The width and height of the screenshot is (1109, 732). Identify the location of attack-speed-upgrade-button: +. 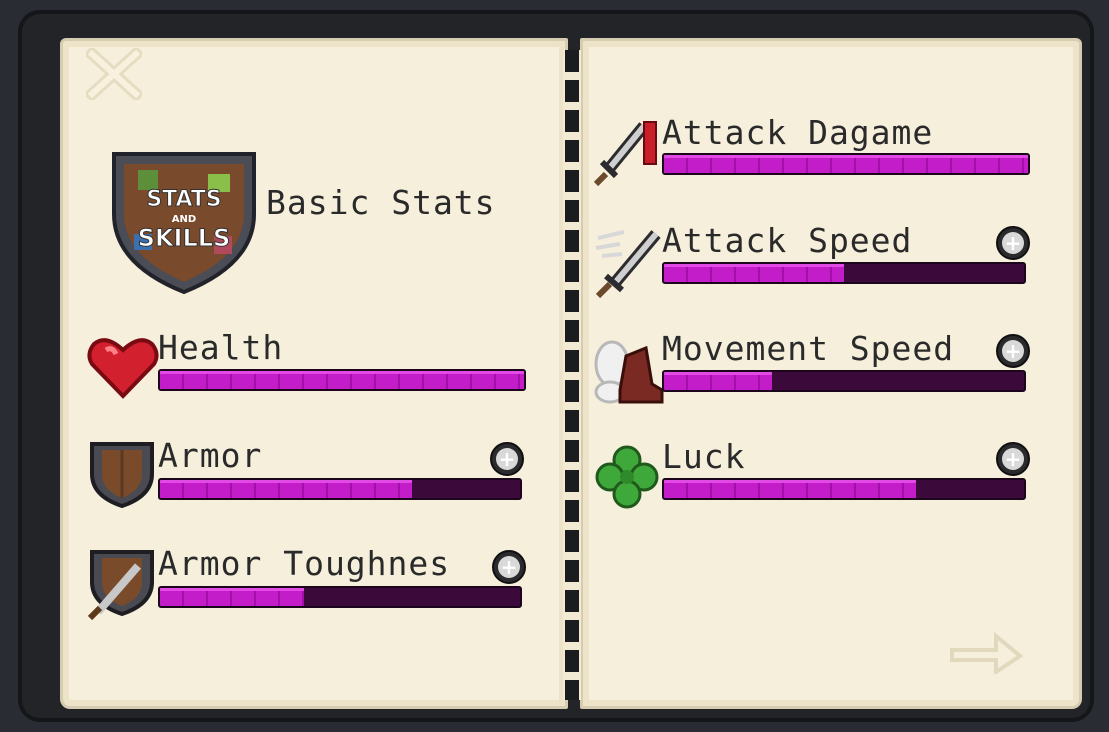
(1013, 243).